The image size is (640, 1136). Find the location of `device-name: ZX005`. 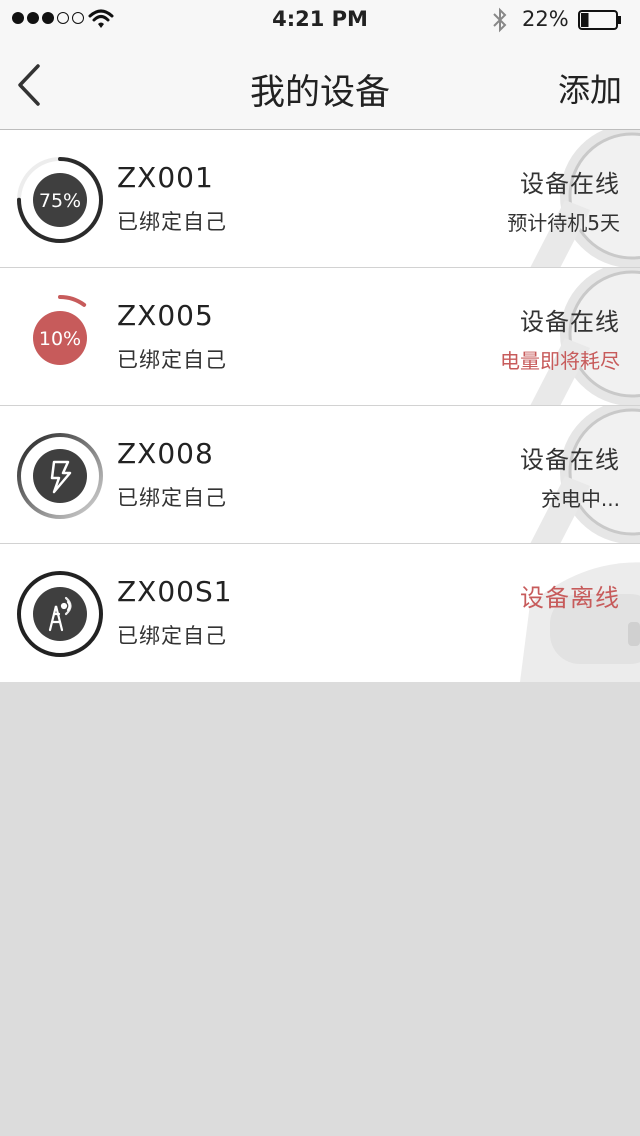

device-name: ZX005 is located at coordinates (165, 315).